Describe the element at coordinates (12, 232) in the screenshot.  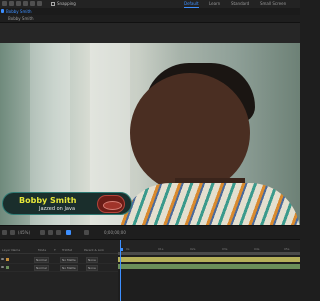
I see `mask-visibility-icon` at that location.